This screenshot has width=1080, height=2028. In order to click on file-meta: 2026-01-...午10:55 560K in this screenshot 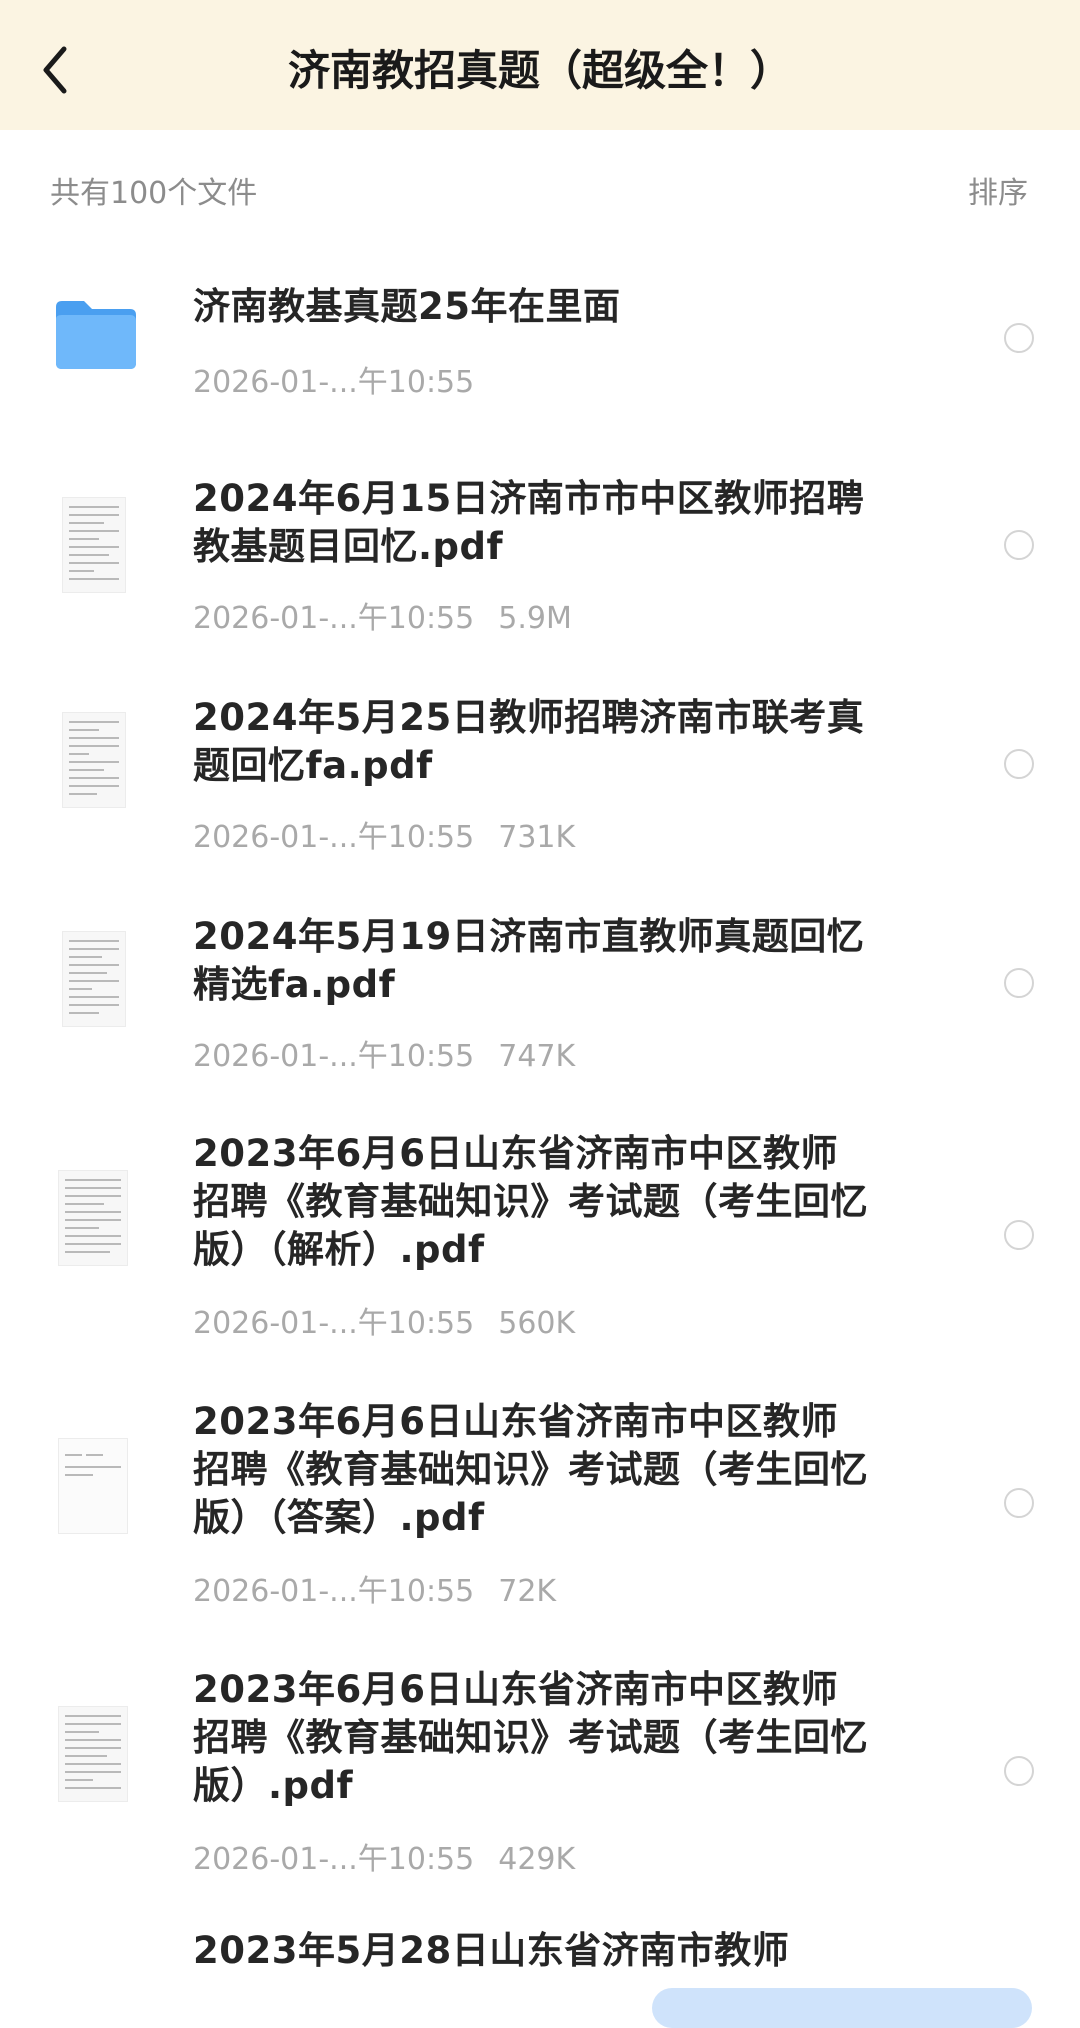, I will do `click(384, 1320)`.